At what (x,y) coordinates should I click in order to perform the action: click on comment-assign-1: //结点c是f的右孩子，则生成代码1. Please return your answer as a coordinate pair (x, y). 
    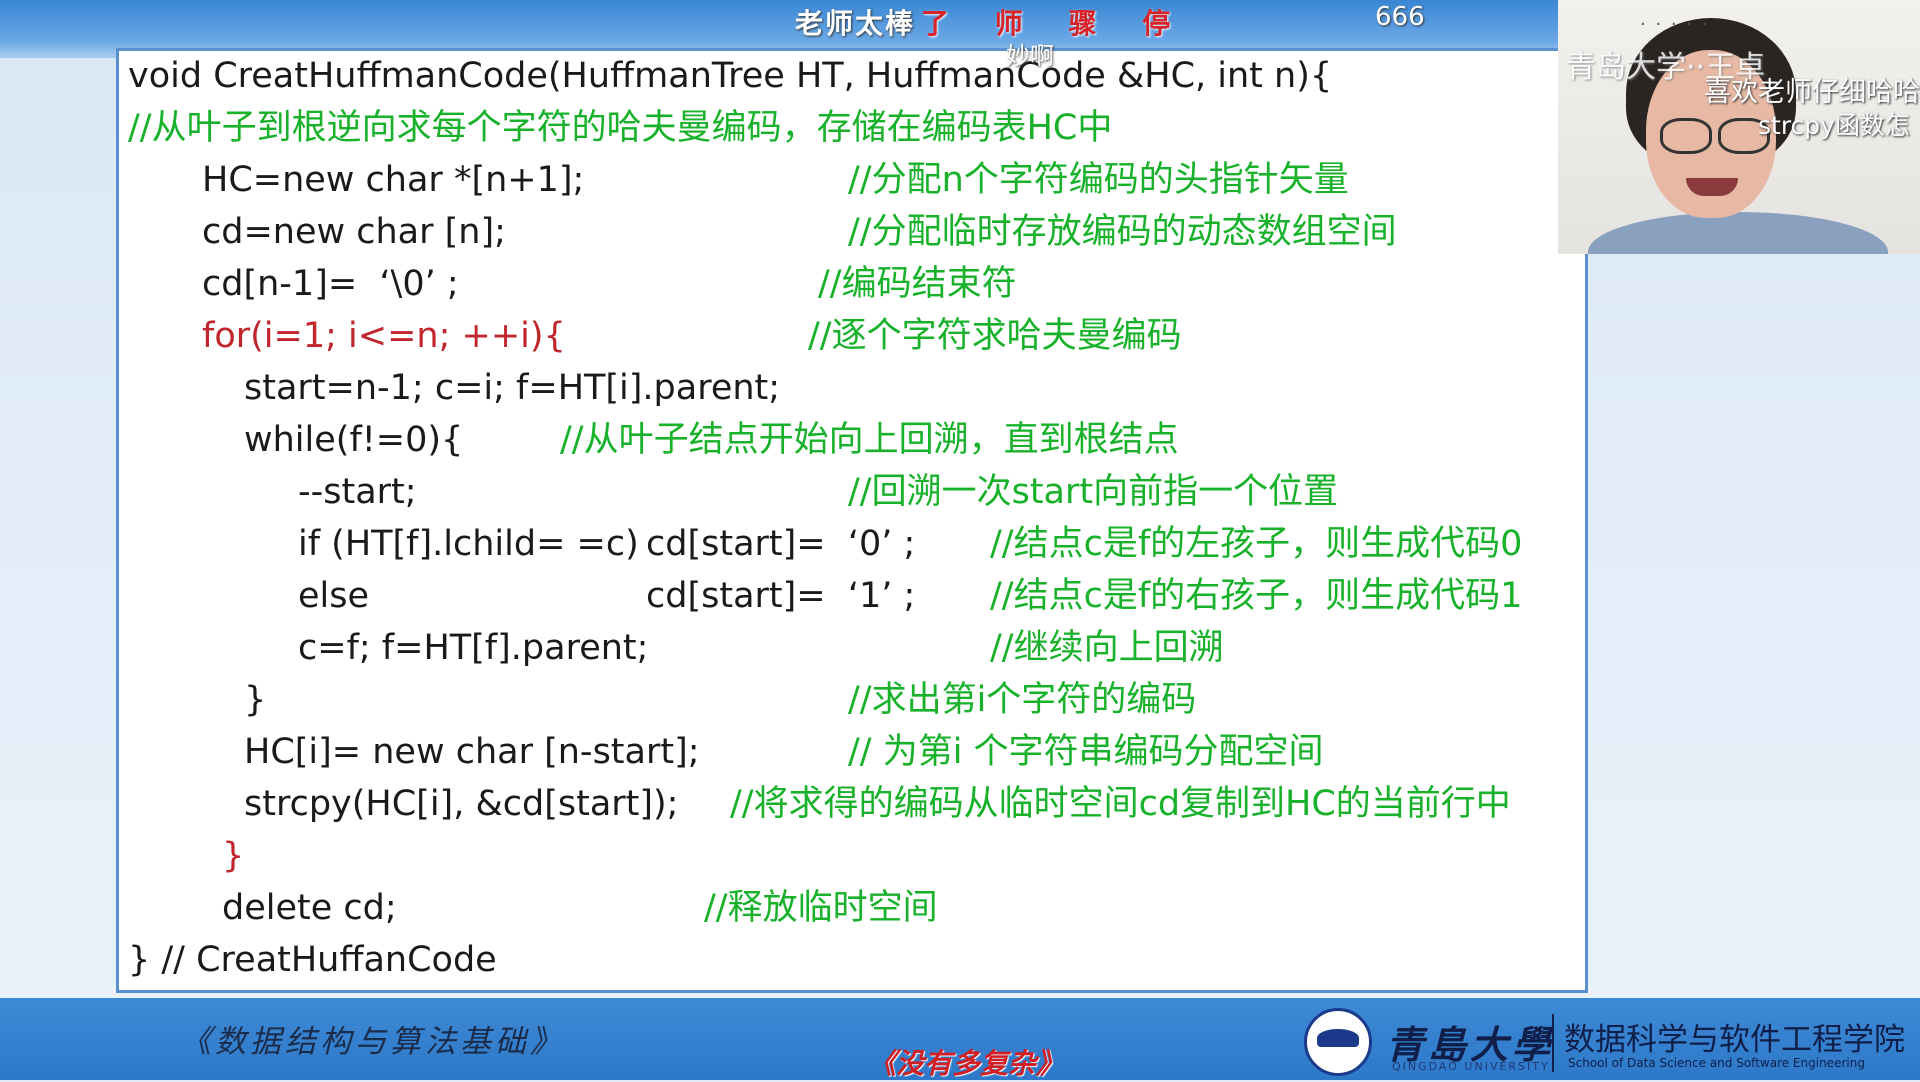
    Looking at the image, I should click on (1256, 596).